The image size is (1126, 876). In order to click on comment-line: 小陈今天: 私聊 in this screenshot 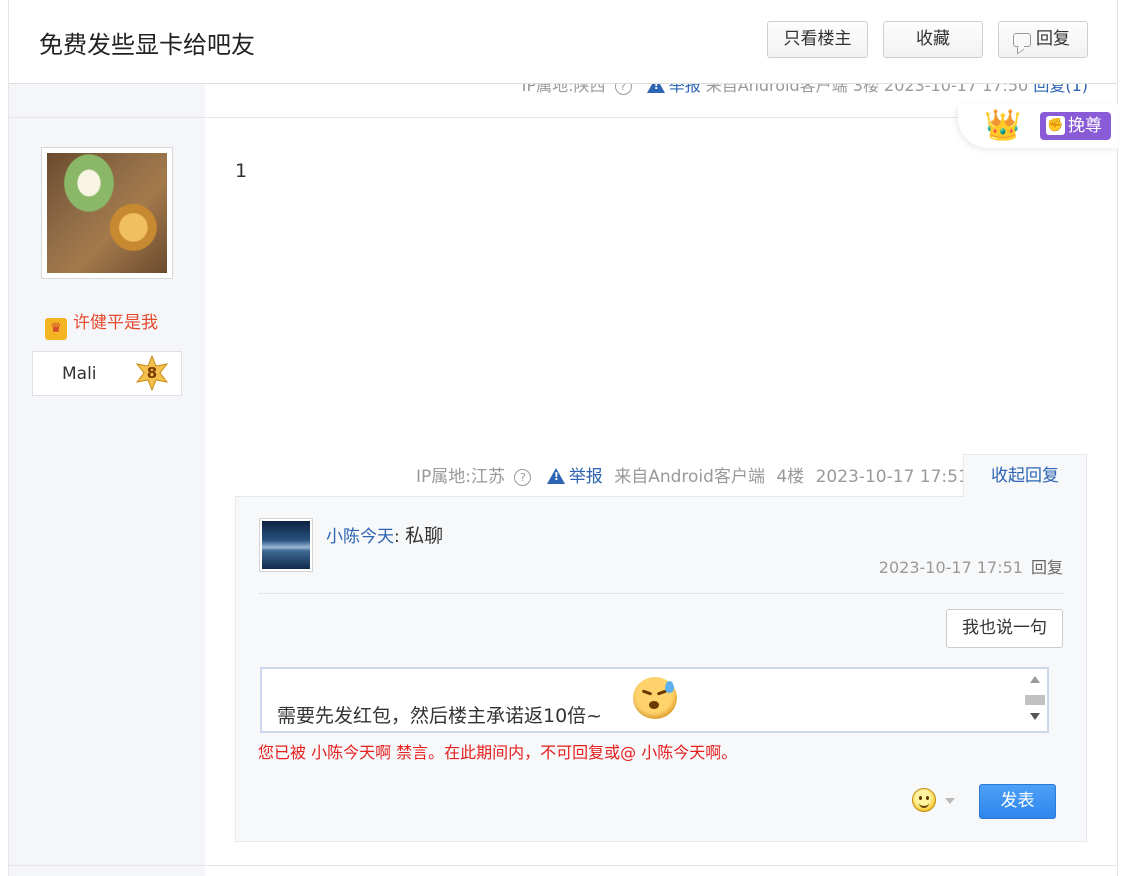, I will do `click(385, 536)`.